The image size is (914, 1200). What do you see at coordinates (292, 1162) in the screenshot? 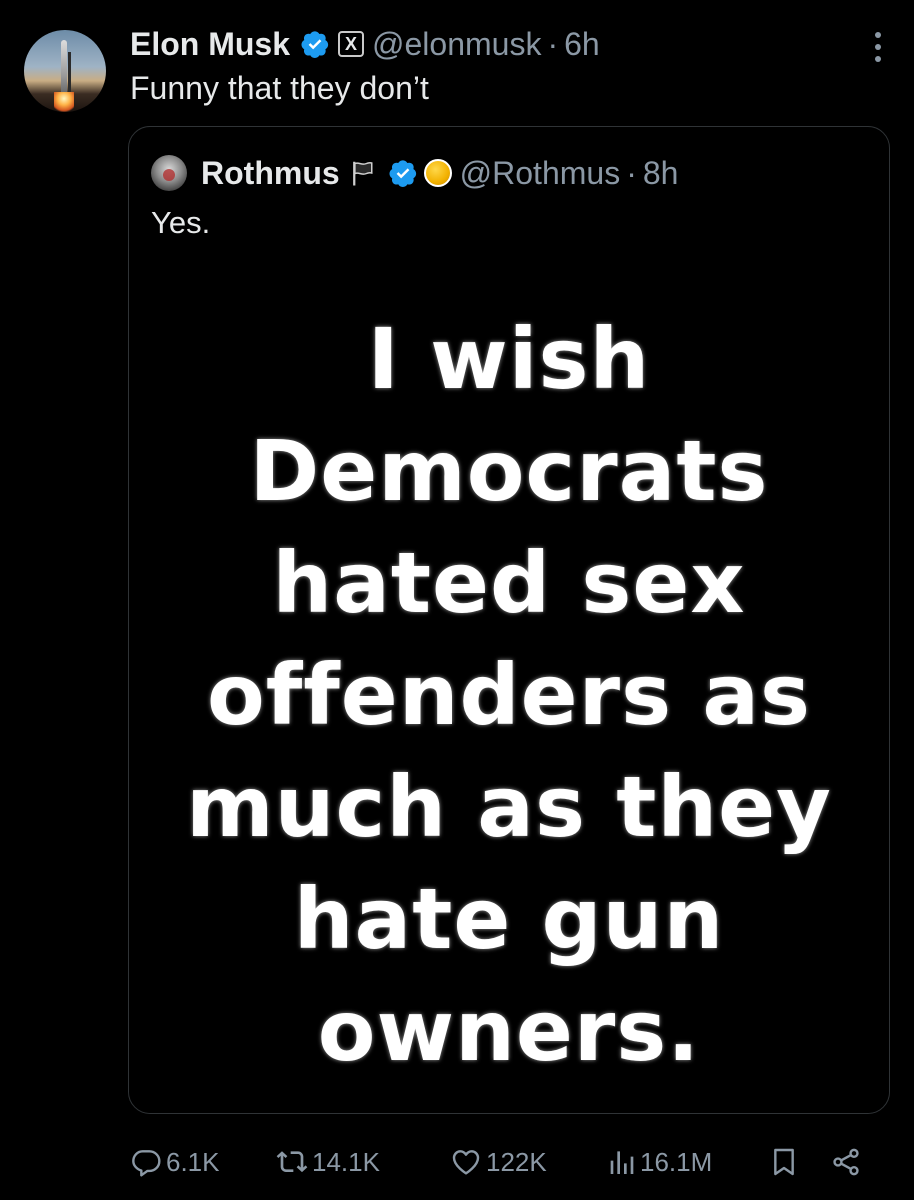
I see `repost-icon` at bounding box center [292, 1162].